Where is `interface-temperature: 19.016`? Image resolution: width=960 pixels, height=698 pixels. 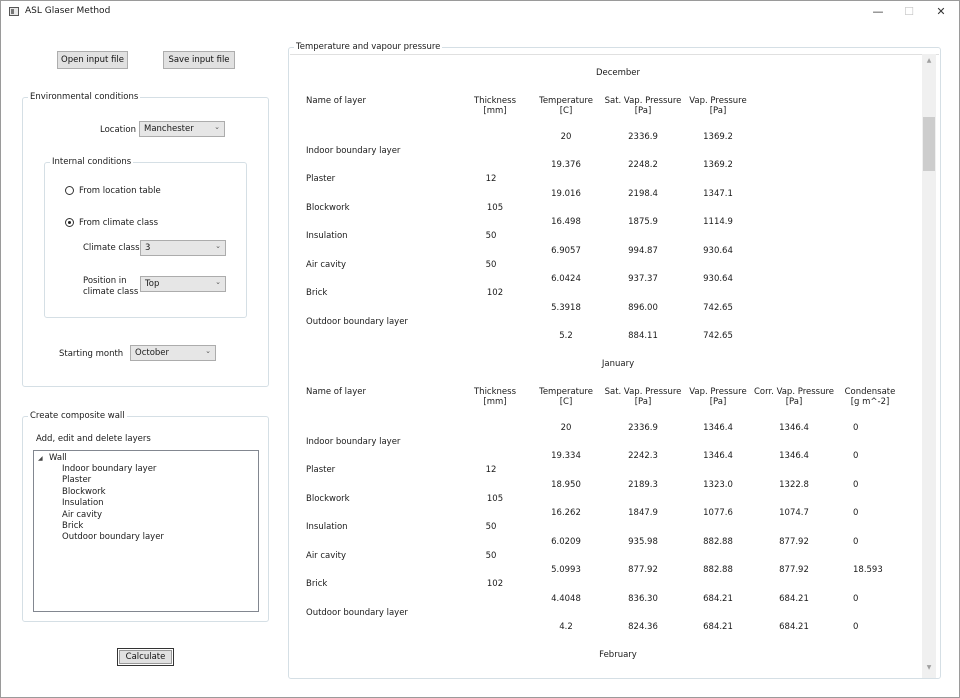
interface-temperature: 19.016 is located at coordinates (566, 194).